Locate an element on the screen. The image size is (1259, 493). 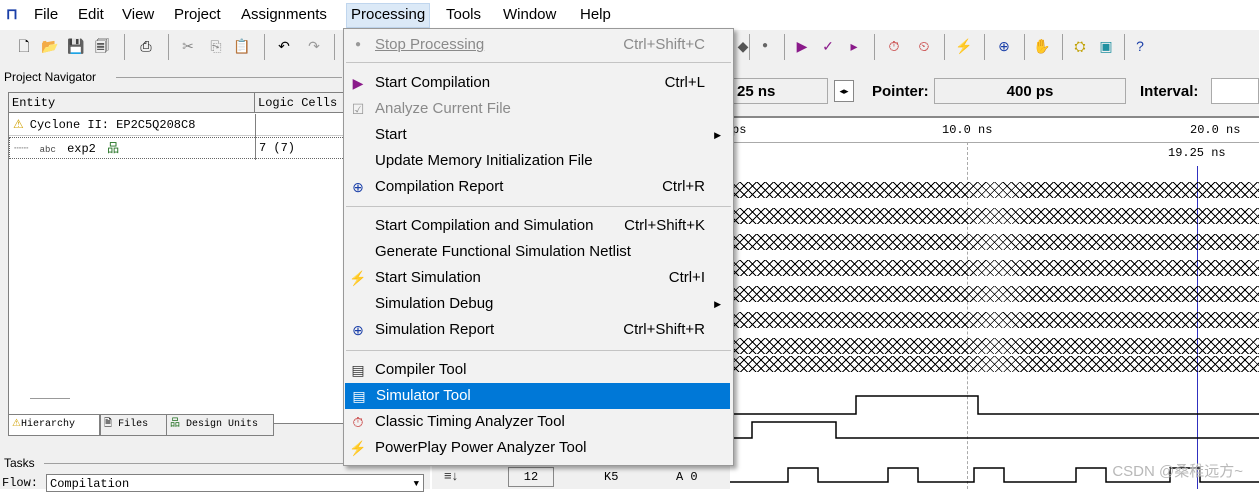
tree-row-device: ⚠ Cyclone II: EP2C5Q208C8 is located at coordinates (177, 125).